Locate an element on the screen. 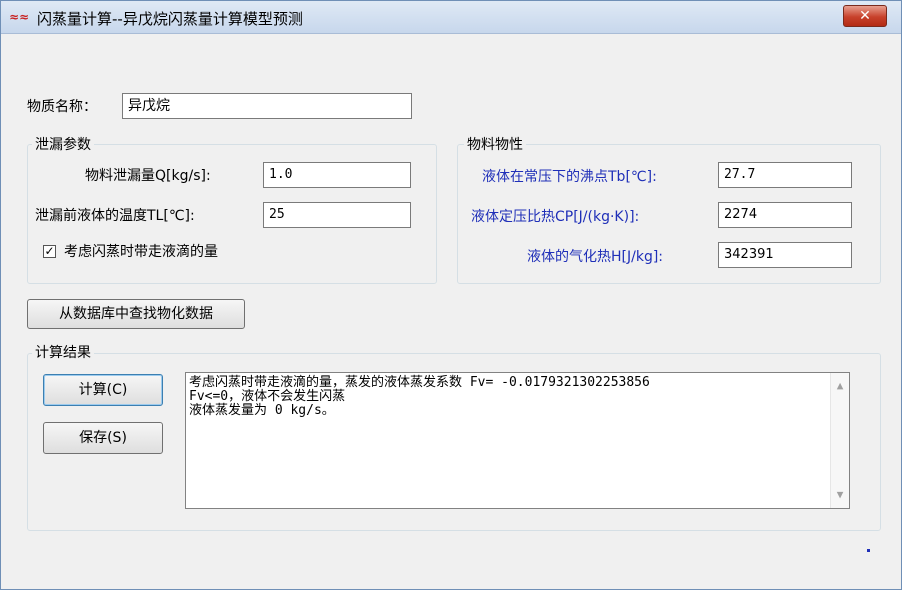 The width and height of the screenshot is (902, 590). vaporization-heat-label: 液体的气化热H[J/kg]: is located at coordinates (595, 257).